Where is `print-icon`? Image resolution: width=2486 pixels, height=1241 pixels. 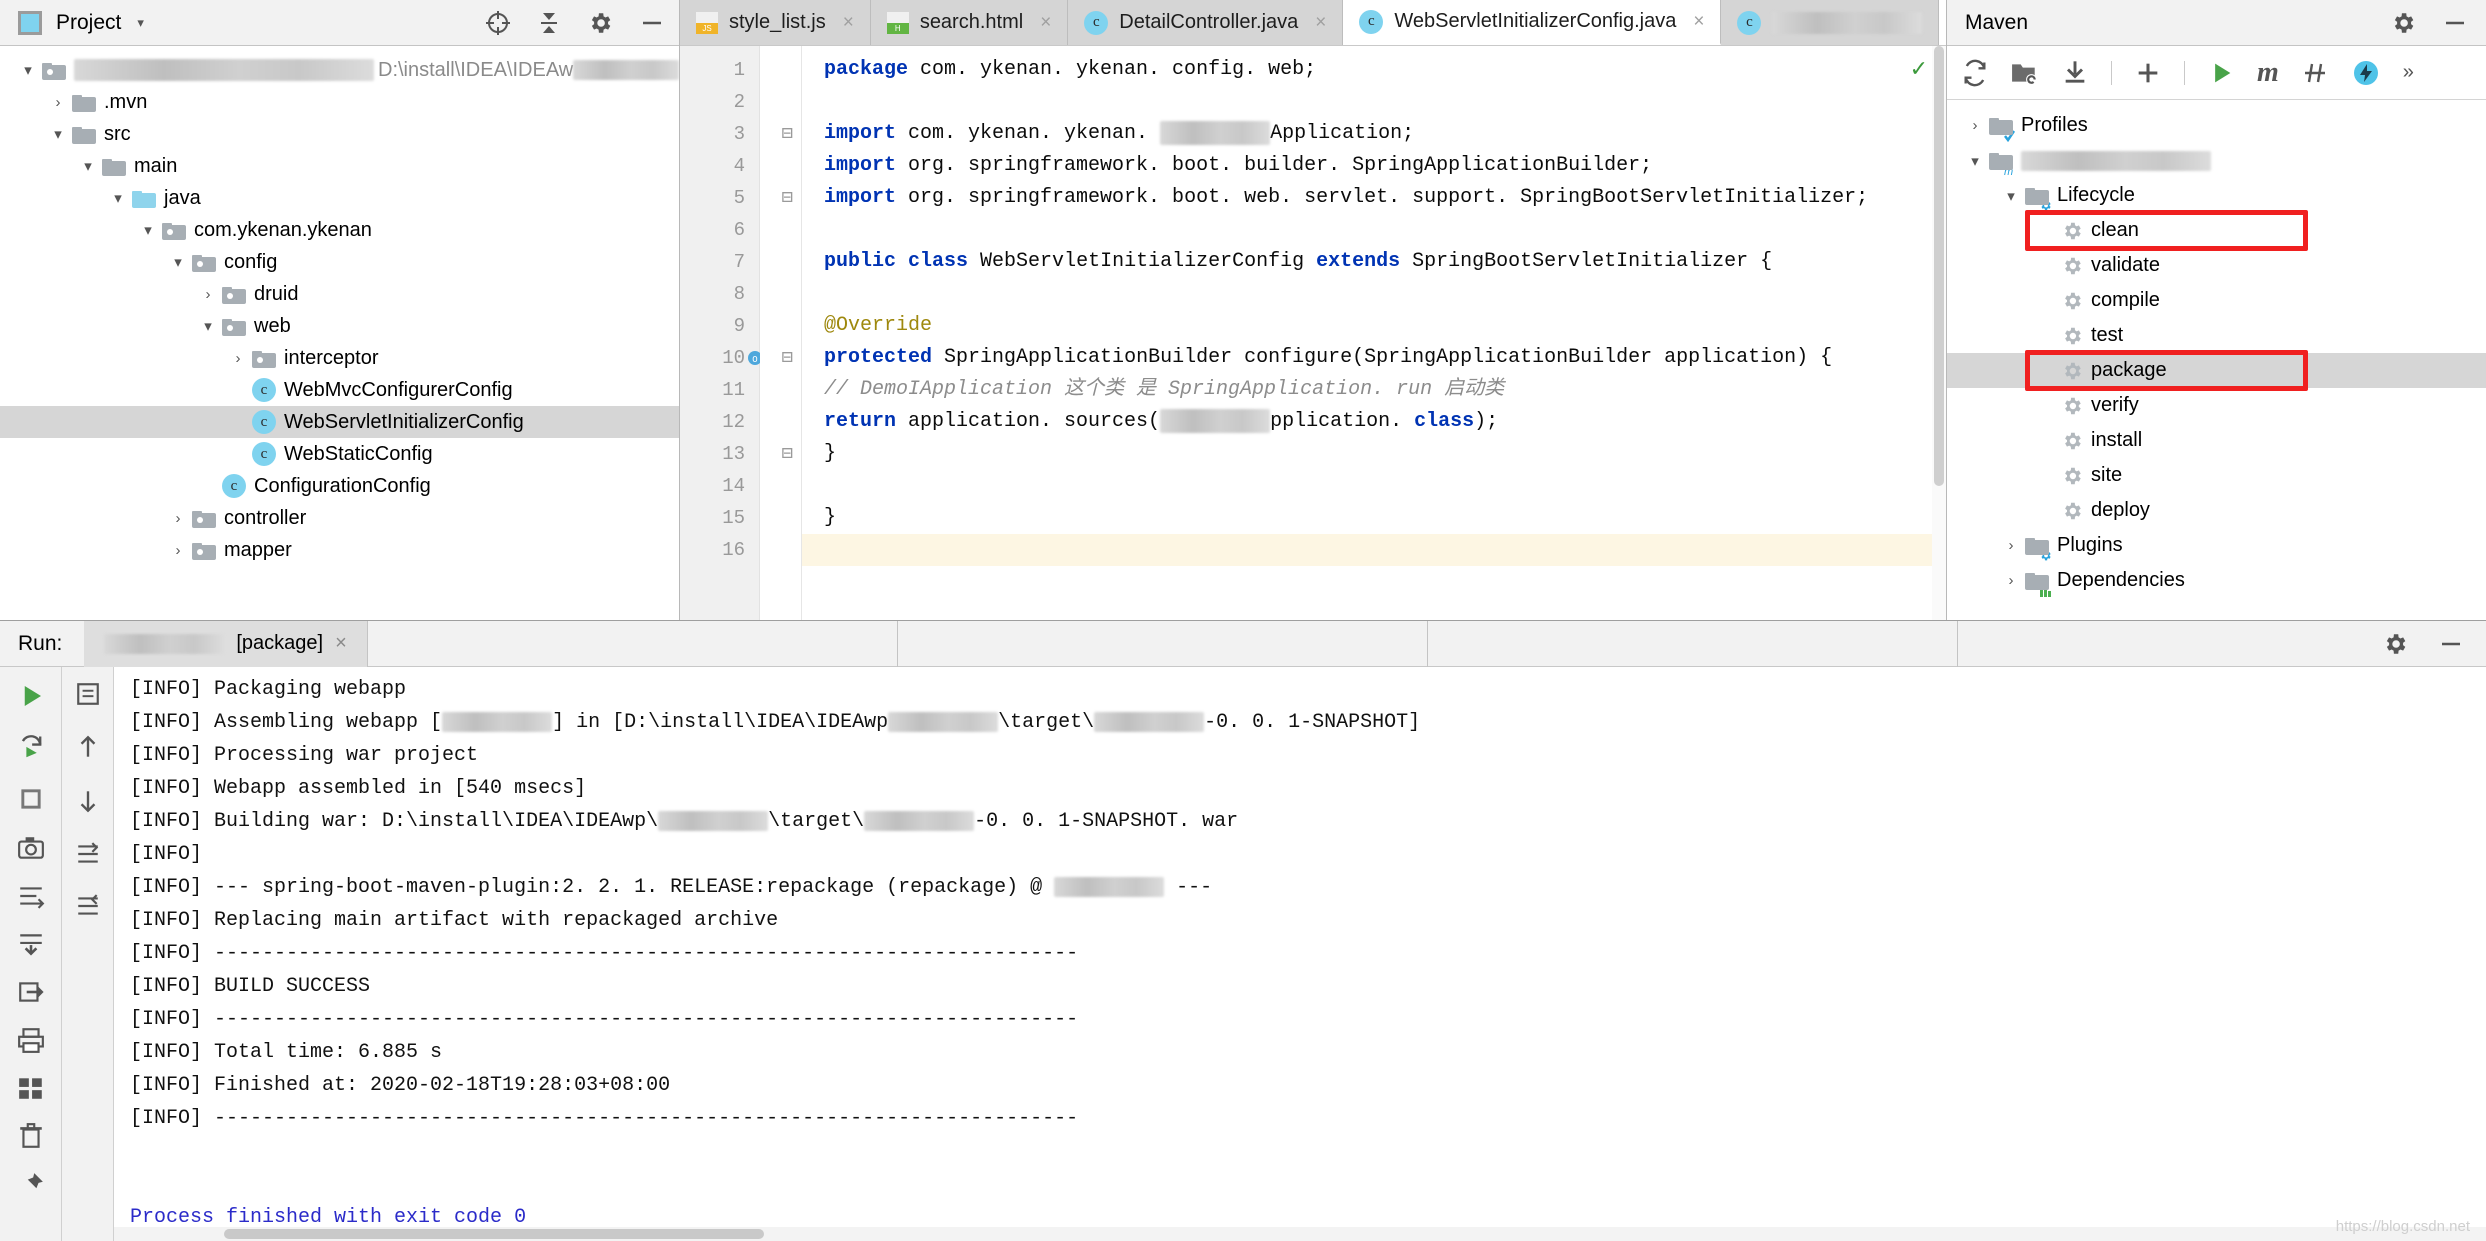 print-icon is located at coordinates (31, 1040).